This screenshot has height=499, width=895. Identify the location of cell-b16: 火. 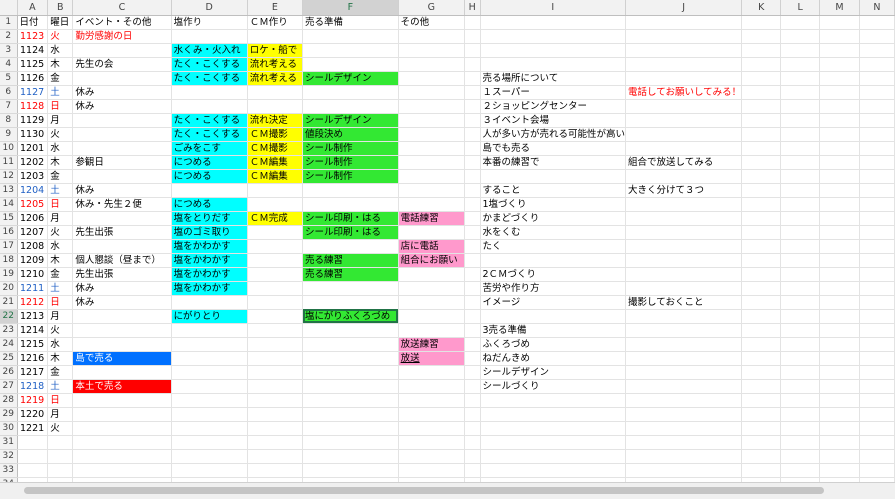
(60, 232).